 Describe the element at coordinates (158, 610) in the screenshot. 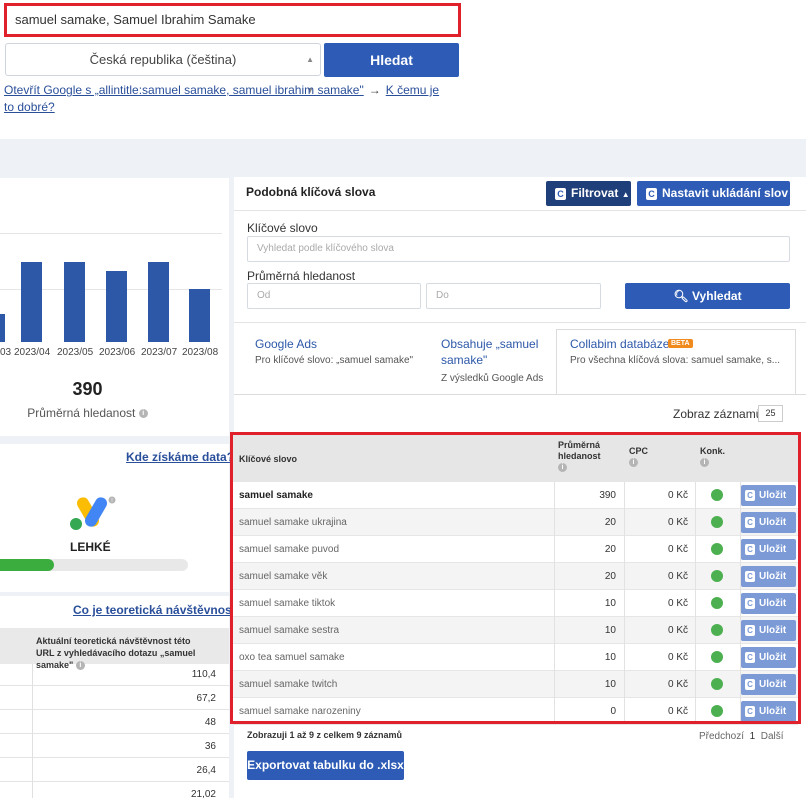

I see `traffic-info-link: Co je teoretická návštěvnost?` at that location.